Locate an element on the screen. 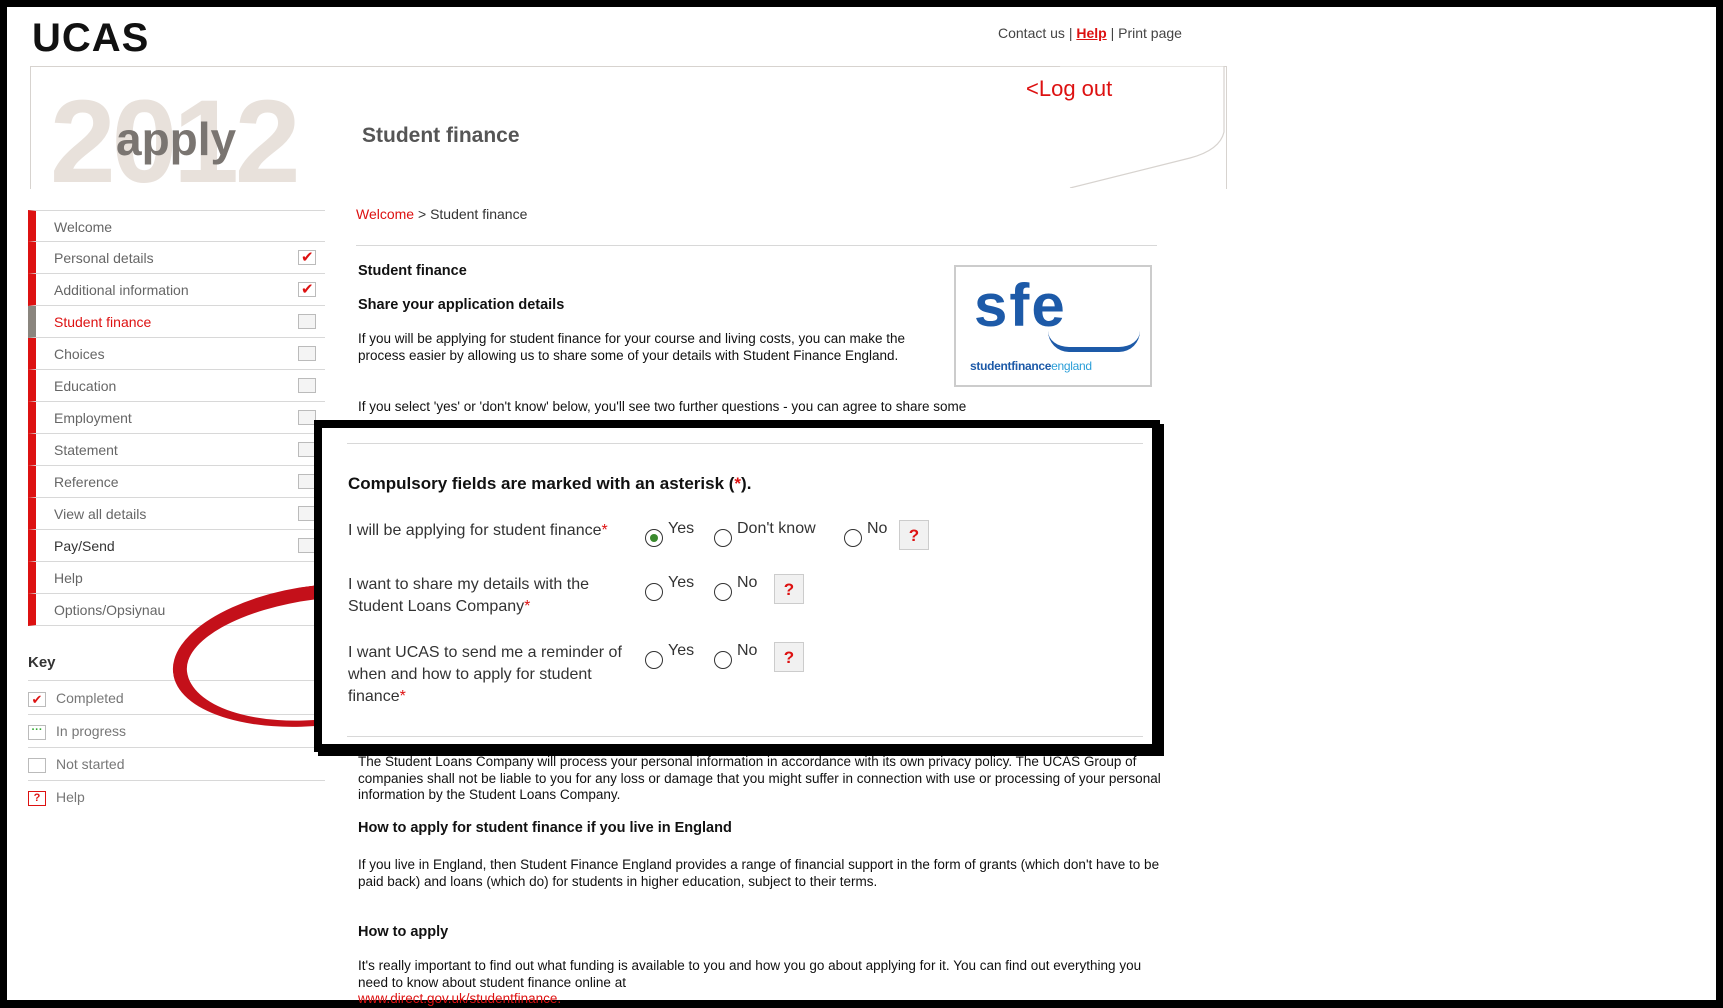 This screenshot has height=1008, width=1723. sidebar-item-student-finance: Student finance is located at coordinates (176, 322).